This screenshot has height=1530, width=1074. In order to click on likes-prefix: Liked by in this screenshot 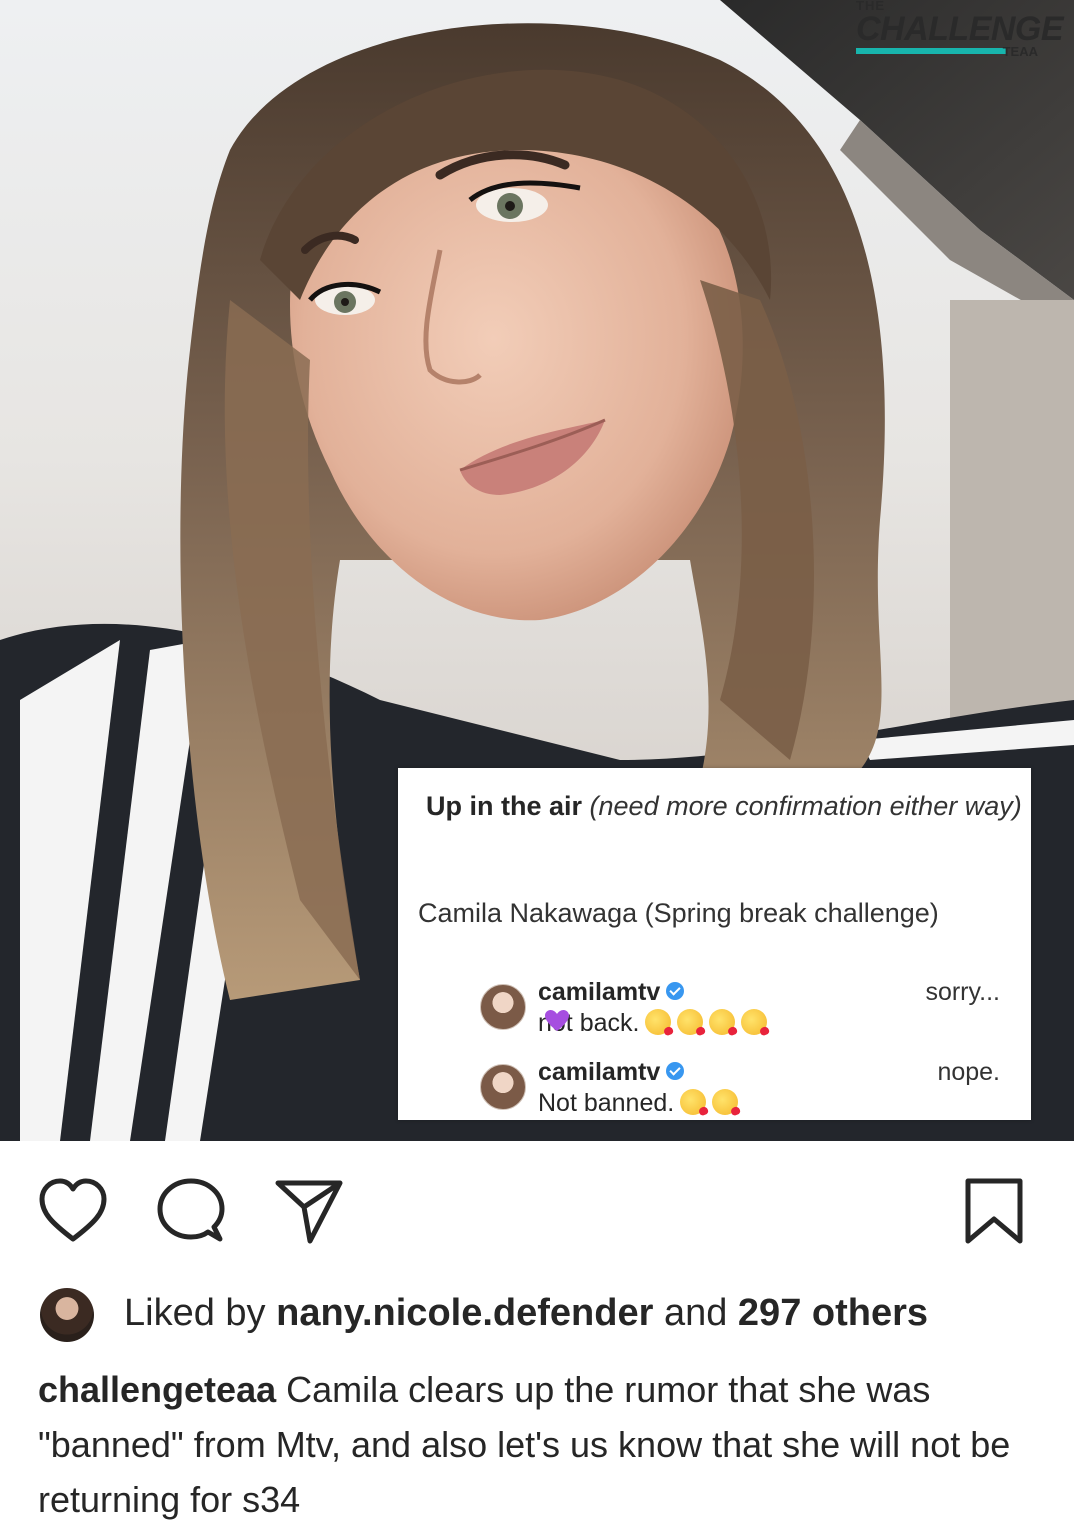, I will do `click(195, 1313)`.